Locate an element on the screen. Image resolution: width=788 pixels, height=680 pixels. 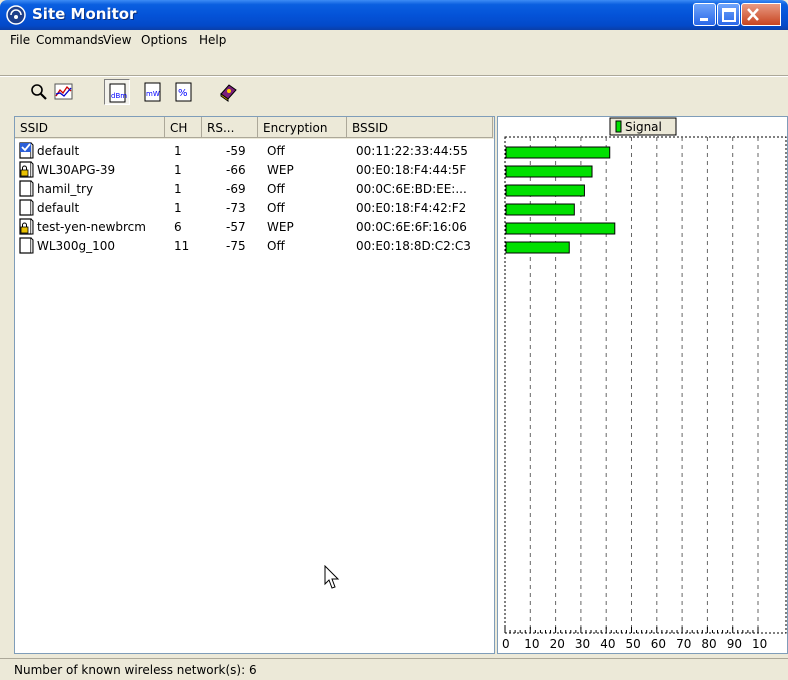
cell-bssid: 00:11:22:33:44:55 is located at coordinates (412, 151).